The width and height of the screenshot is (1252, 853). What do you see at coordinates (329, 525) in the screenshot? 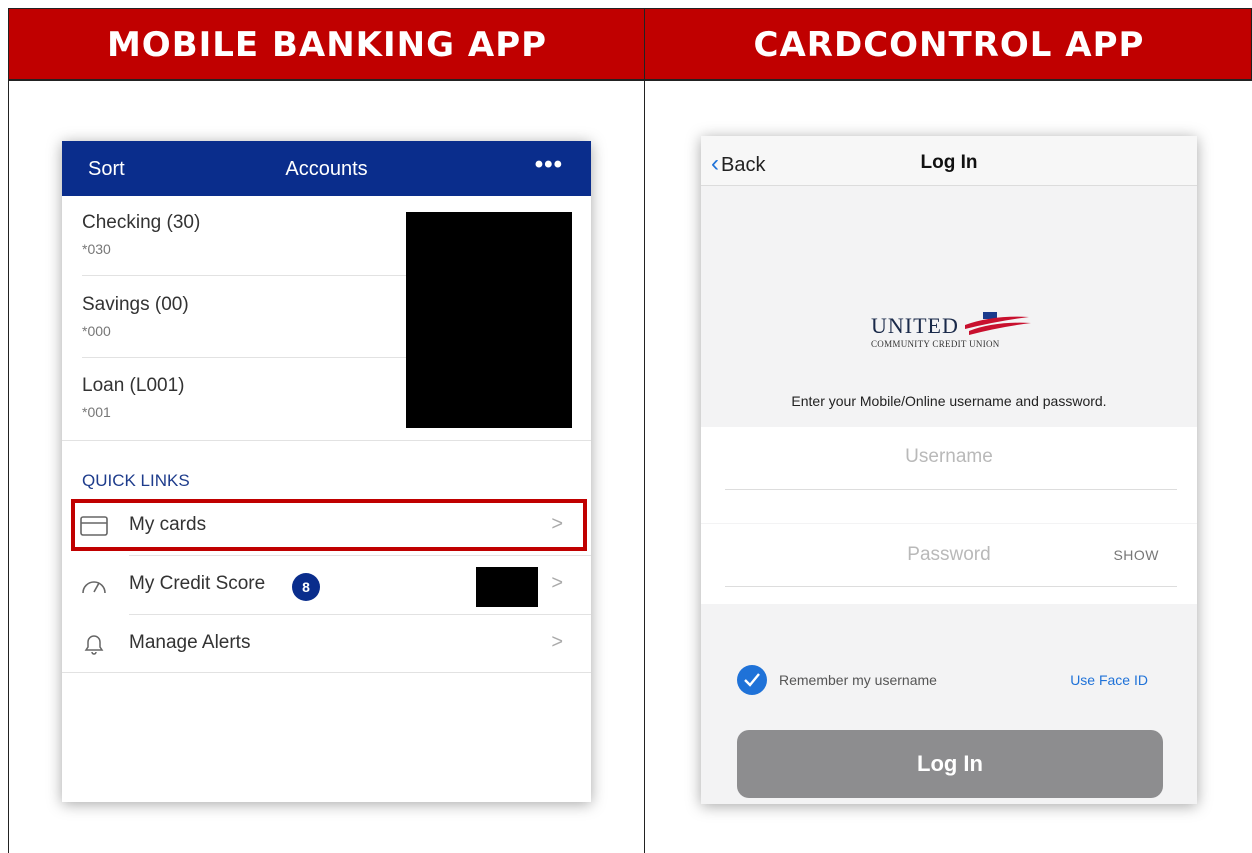
I see `my-cards-highlight-box` at bounding box center [329, 525].